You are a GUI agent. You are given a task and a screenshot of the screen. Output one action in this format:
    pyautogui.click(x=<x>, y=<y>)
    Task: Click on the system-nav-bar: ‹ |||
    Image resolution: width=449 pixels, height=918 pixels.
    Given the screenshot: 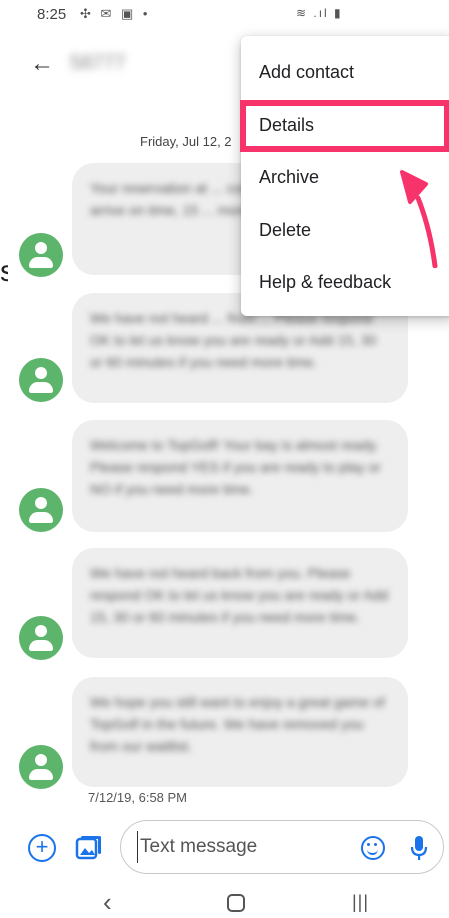 What is the action you would take?
    pyautogui.click(x=224, y=903)
    